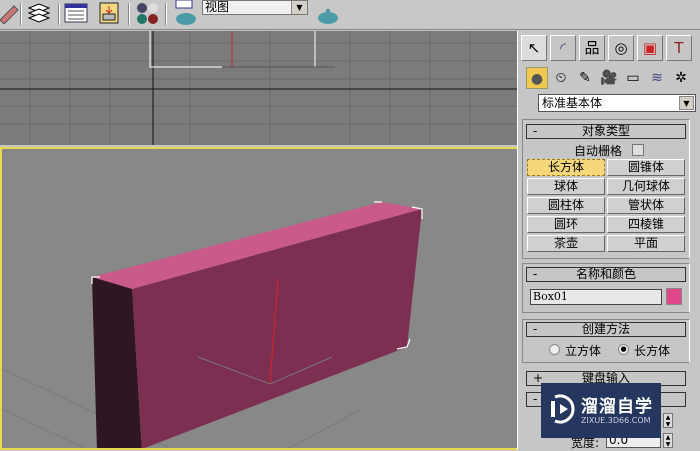 The image size is (700, 451). I want to click on cube-radio, so click(554, 349).